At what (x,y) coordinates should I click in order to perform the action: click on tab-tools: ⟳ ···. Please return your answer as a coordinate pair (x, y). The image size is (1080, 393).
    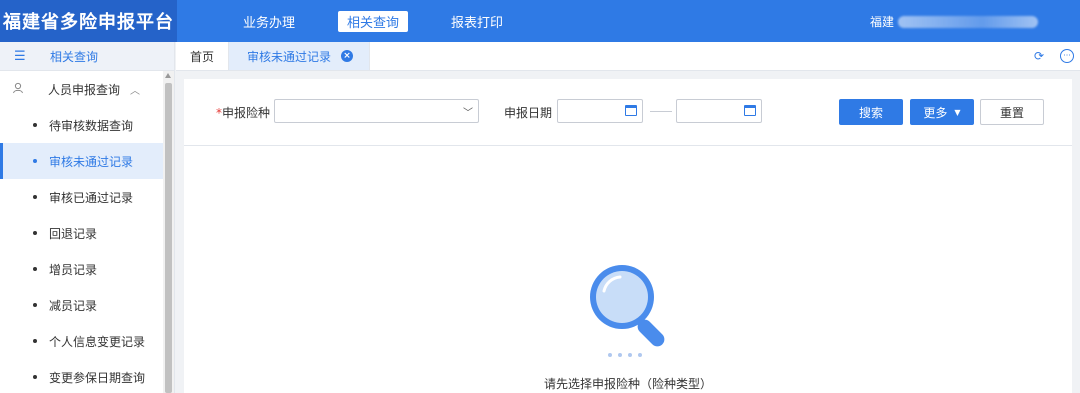
    Looking at the image, I should click on (1046, 56).